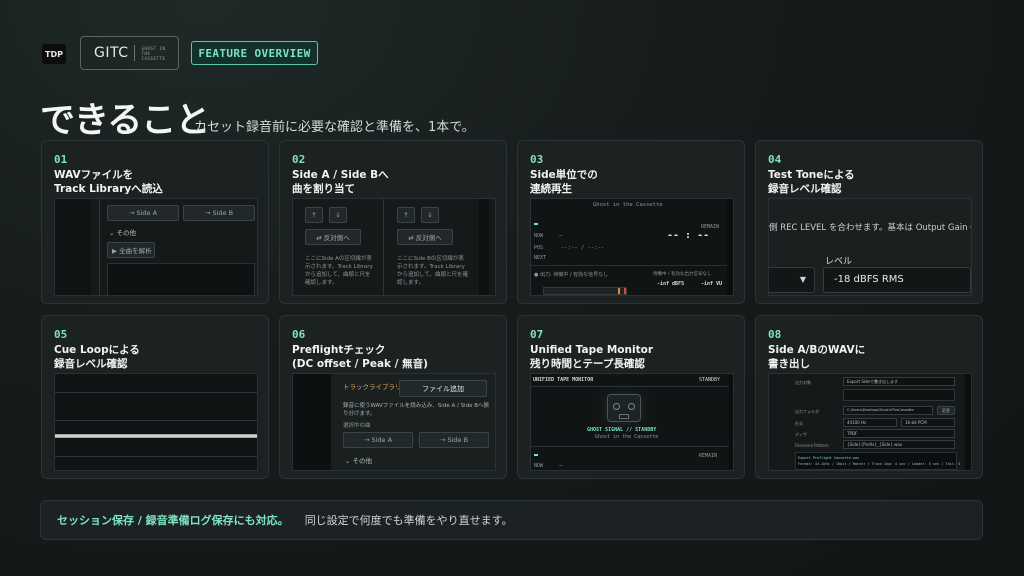 This screenshot has height=576, width=1024. Describe the element at coordinates (125, 121) in the screenshot. I see `page-title: できること` at that location.